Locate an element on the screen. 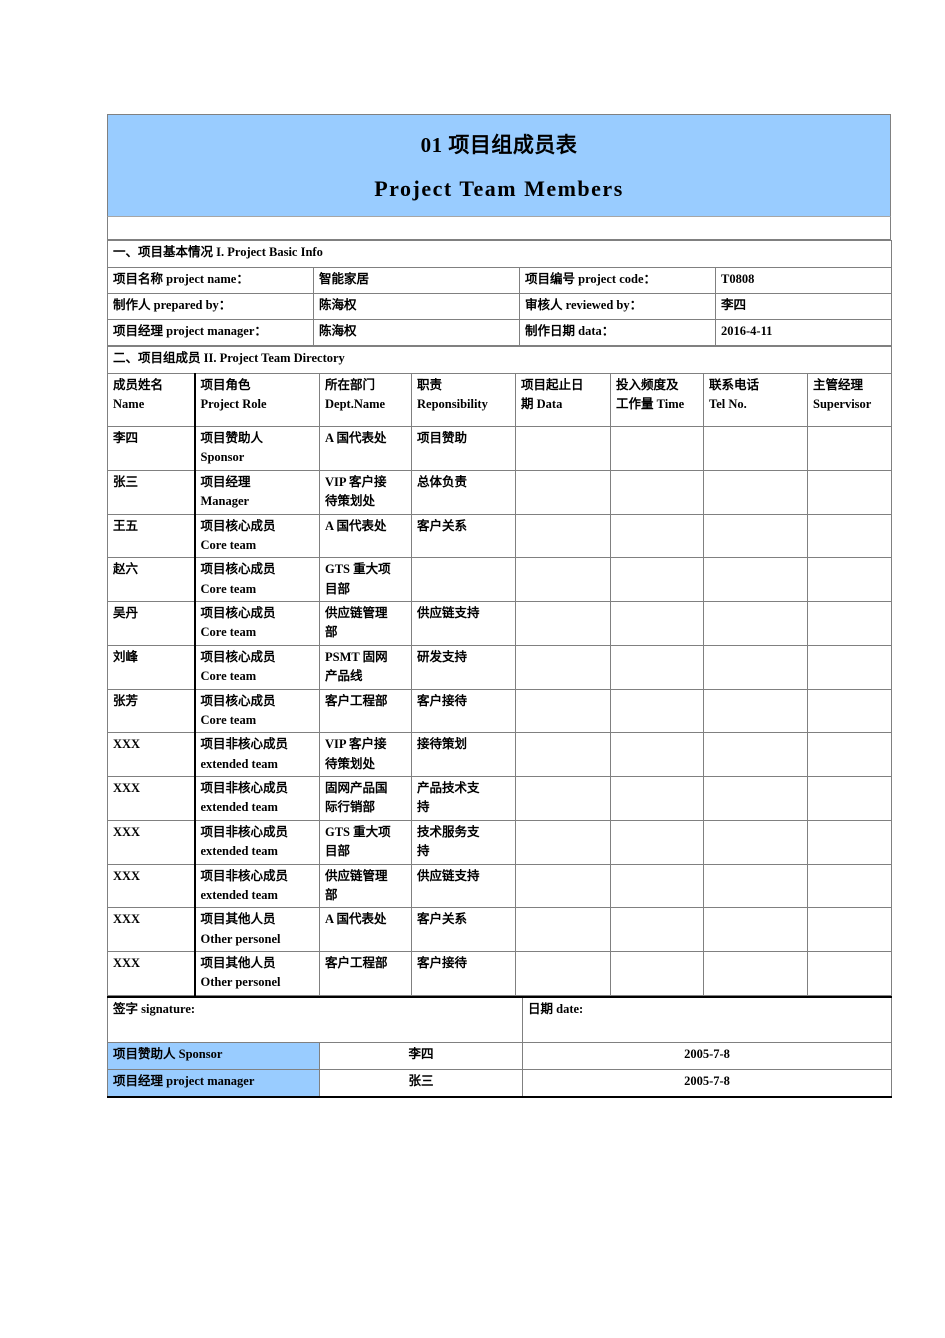 This screenshot has width=945, height=1338. project-manager-value: 陈海权 is located at coordinates (416, 332).